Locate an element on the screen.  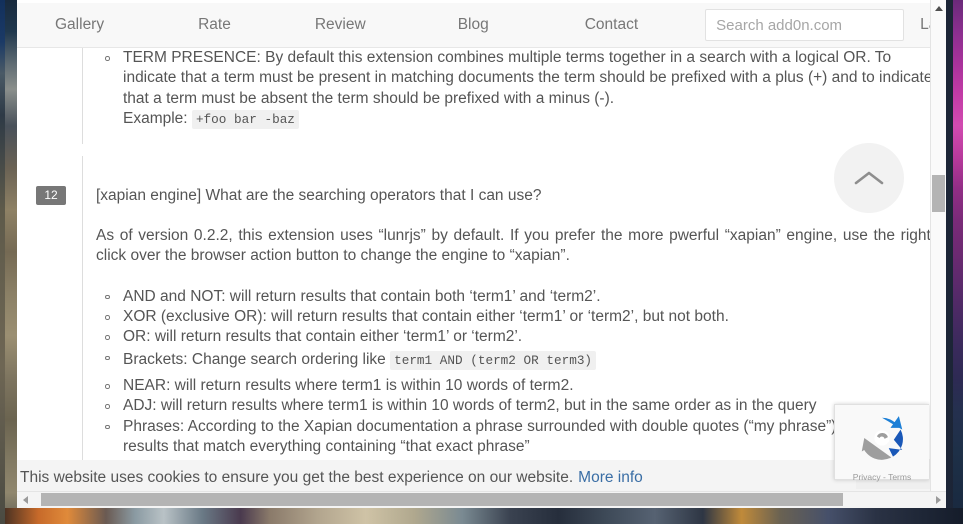
recaptcha-badge: Privacy - Terms is located at coordinates (881, 443).